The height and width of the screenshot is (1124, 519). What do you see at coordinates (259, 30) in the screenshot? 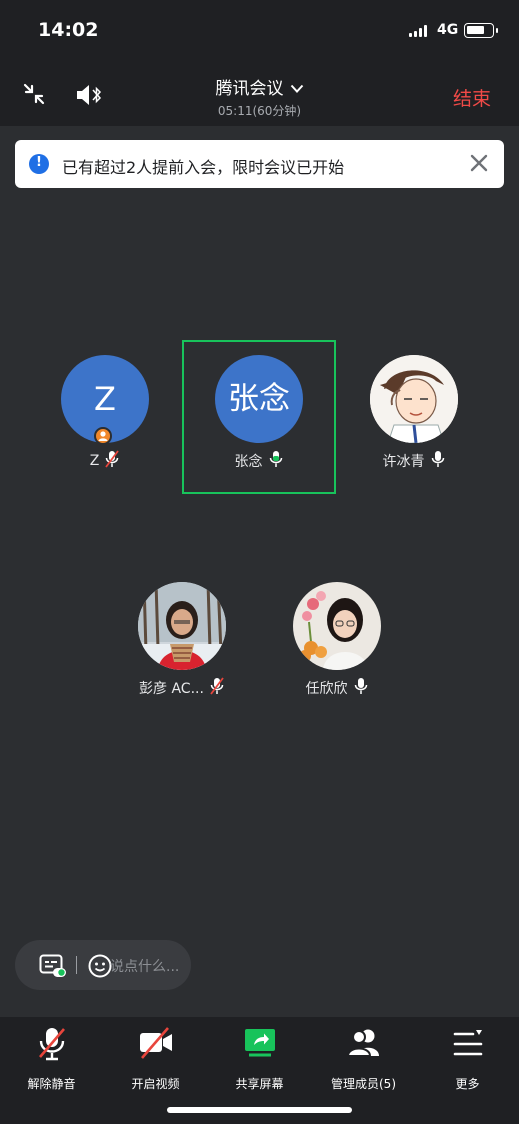
I see `status-bar: 14:02 4G` at bounding box center [259, 30].